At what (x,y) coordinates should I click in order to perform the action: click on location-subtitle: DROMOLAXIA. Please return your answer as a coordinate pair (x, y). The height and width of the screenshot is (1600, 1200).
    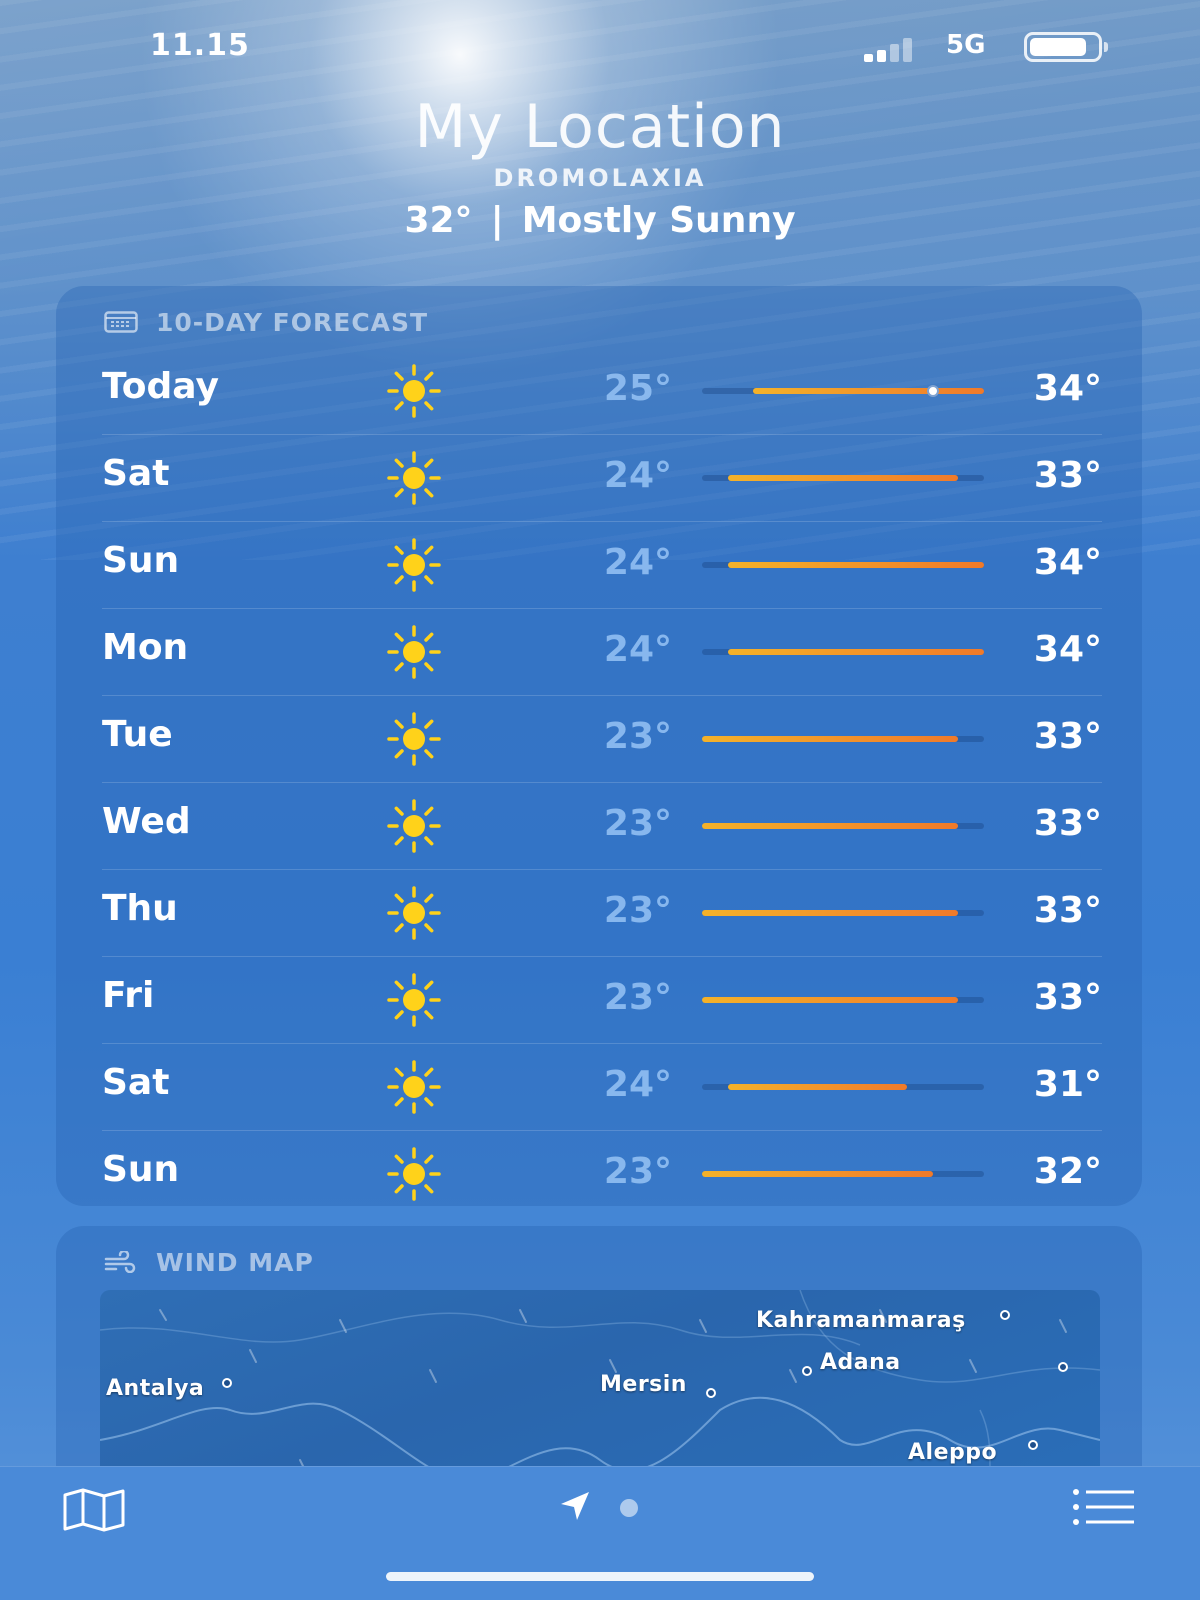
    Looking at the image, I should click on (600, 178).